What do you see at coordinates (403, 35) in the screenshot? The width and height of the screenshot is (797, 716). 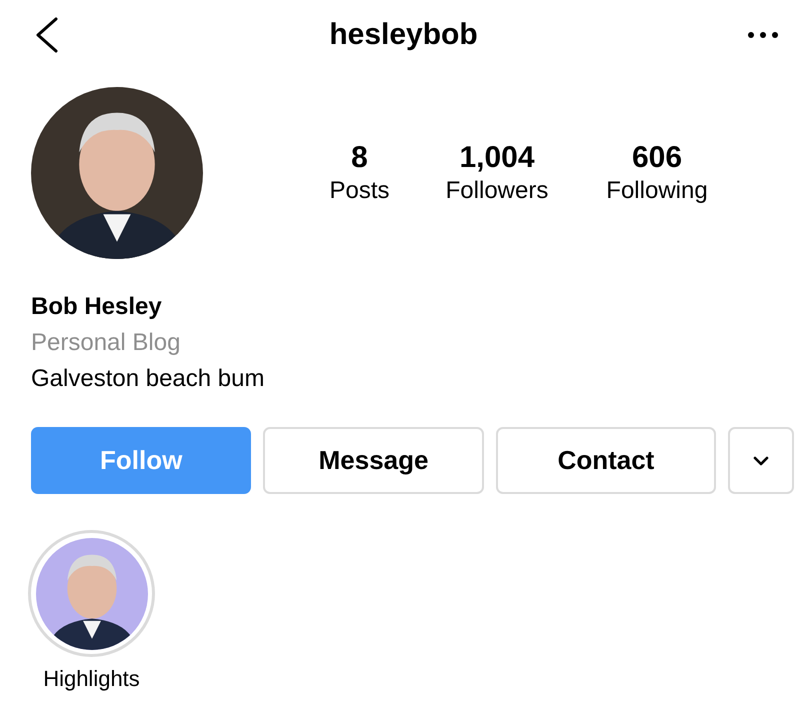 I see `username: hesleybob` at bounding box center [403, 35].